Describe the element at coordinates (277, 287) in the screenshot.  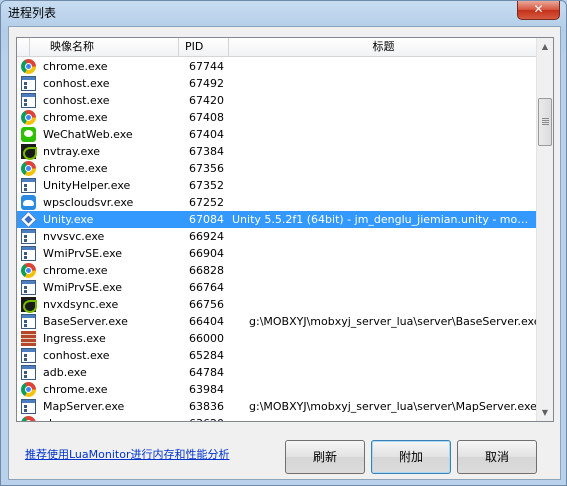
I see `table-row: WmiPrvSE.exe 66764` at that location.